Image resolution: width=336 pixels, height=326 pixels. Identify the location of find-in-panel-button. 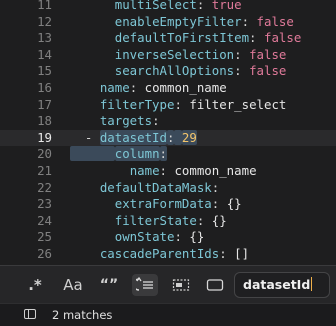
(215, 285).